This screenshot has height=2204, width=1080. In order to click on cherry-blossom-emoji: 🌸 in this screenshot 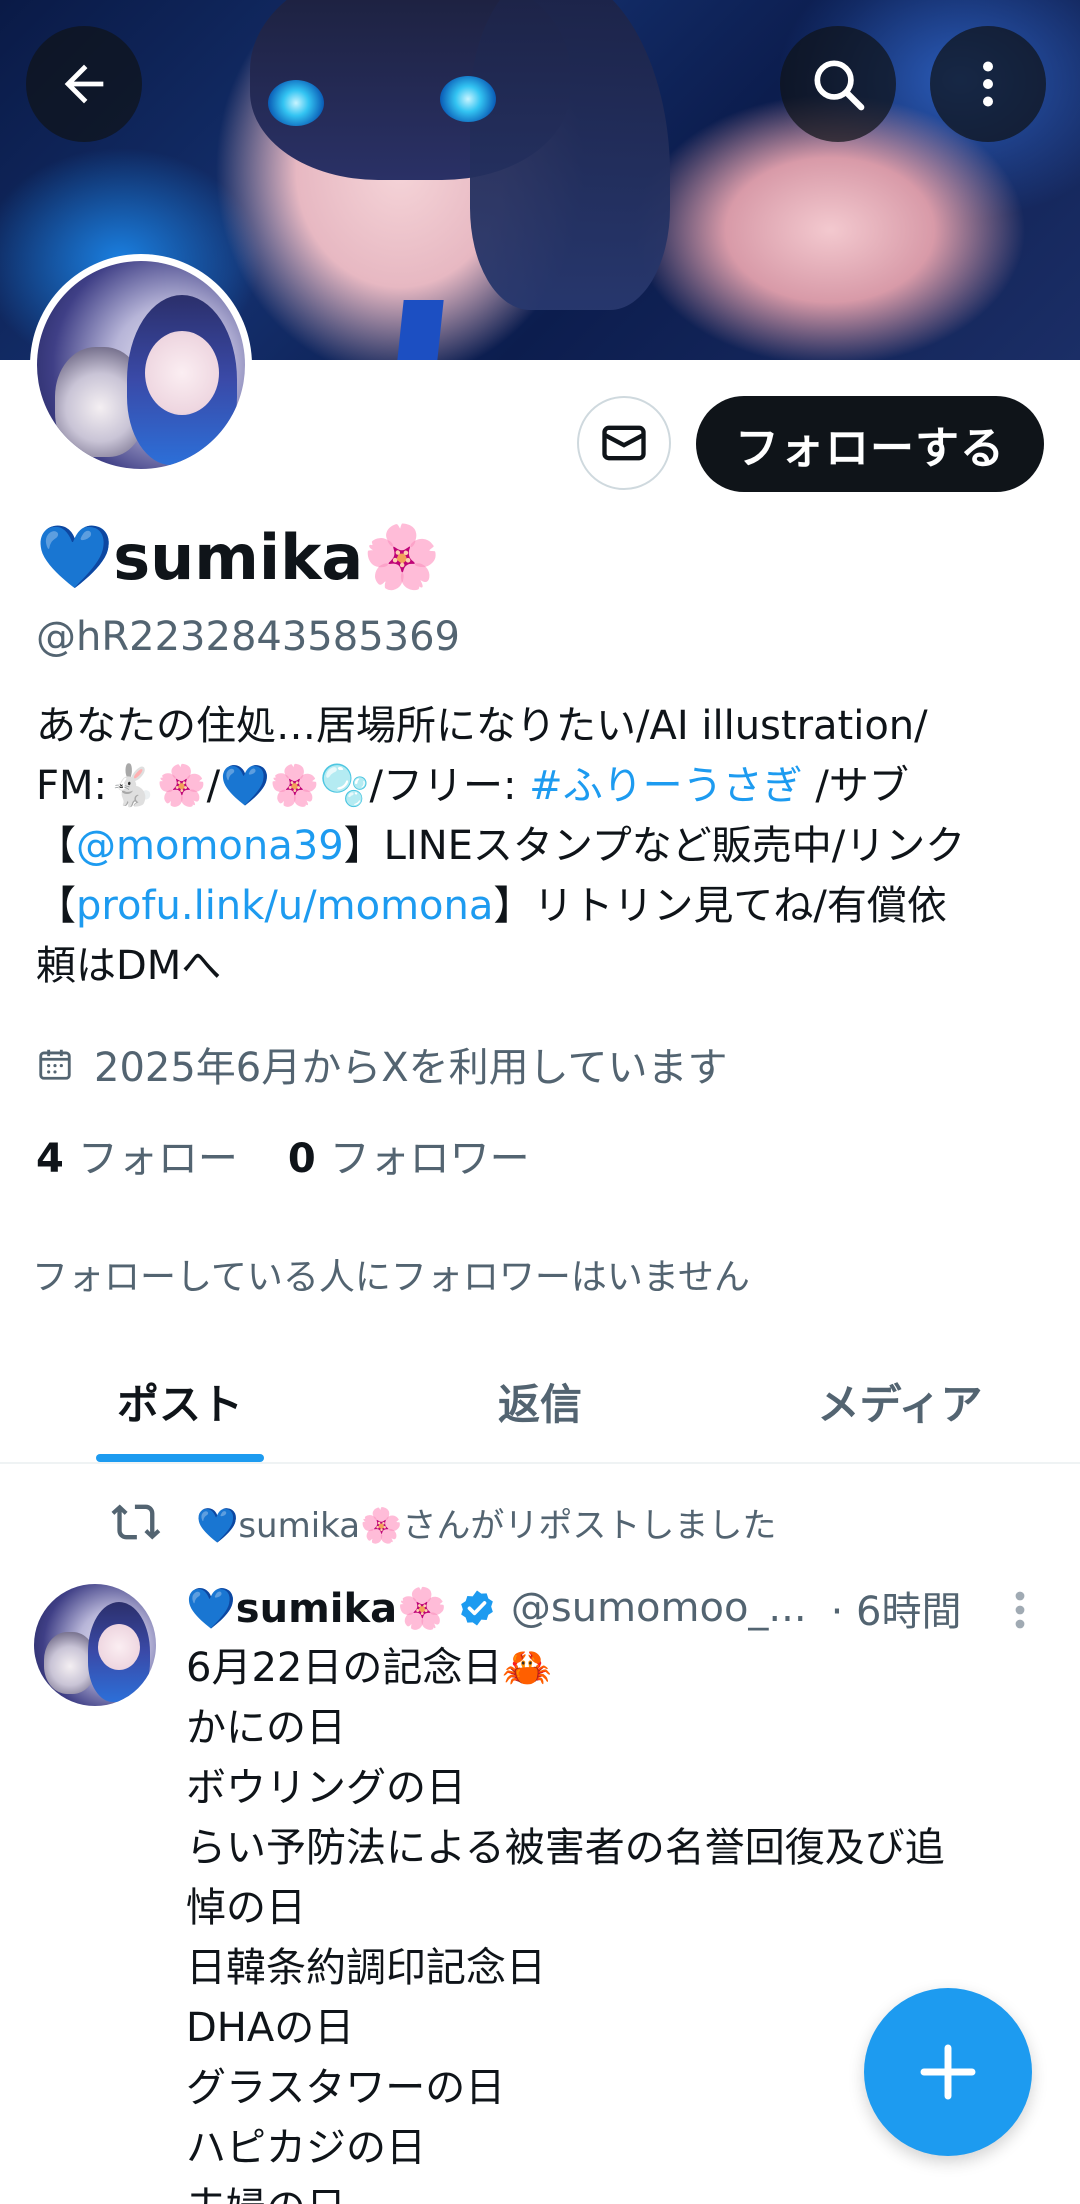, I will do `click(402, 556)`.